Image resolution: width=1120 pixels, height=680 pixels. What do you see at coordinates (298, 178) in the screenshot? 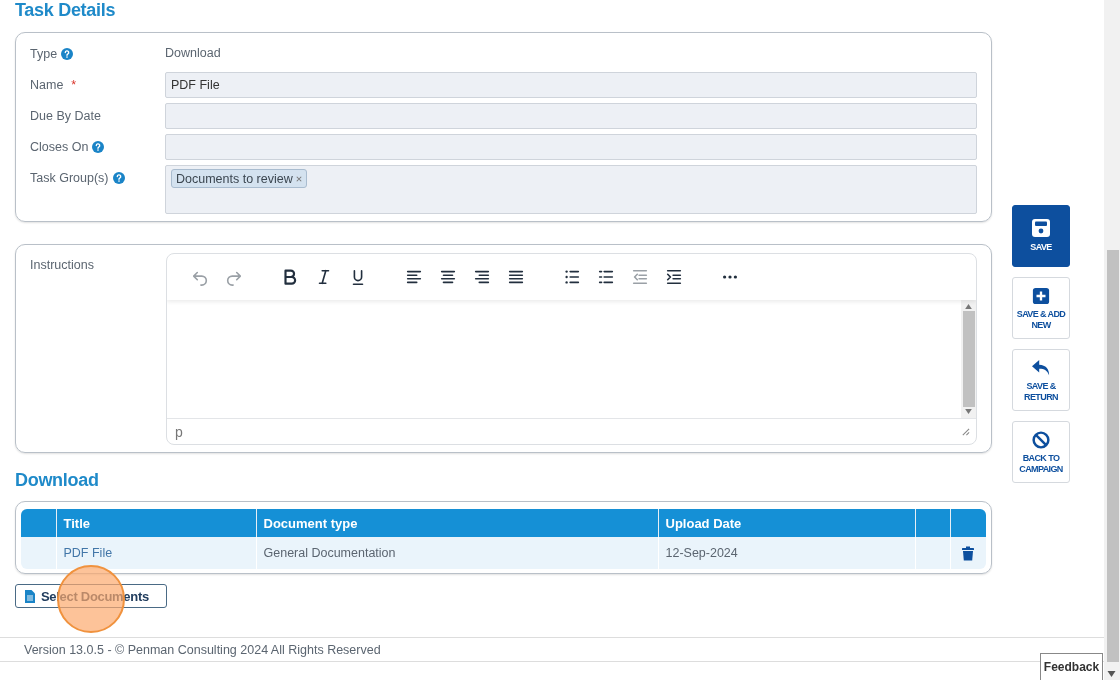
I see `close-icon` at bounding box center [298, 178].